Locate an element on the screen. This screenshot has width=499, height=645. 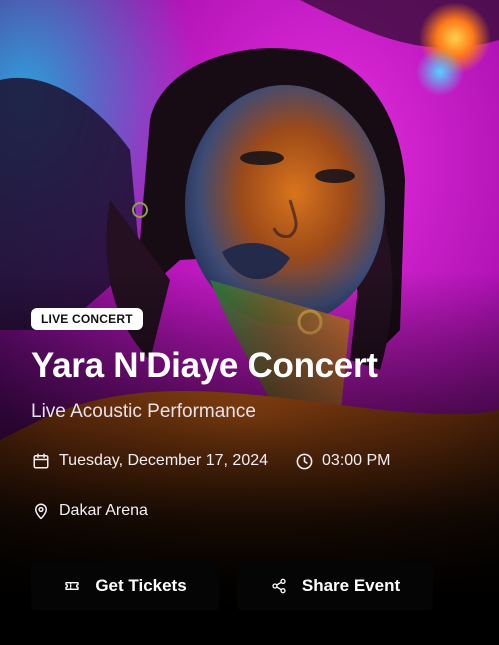
event-type-badge: LIVE CONCERT is located at coordinates (87, 319).